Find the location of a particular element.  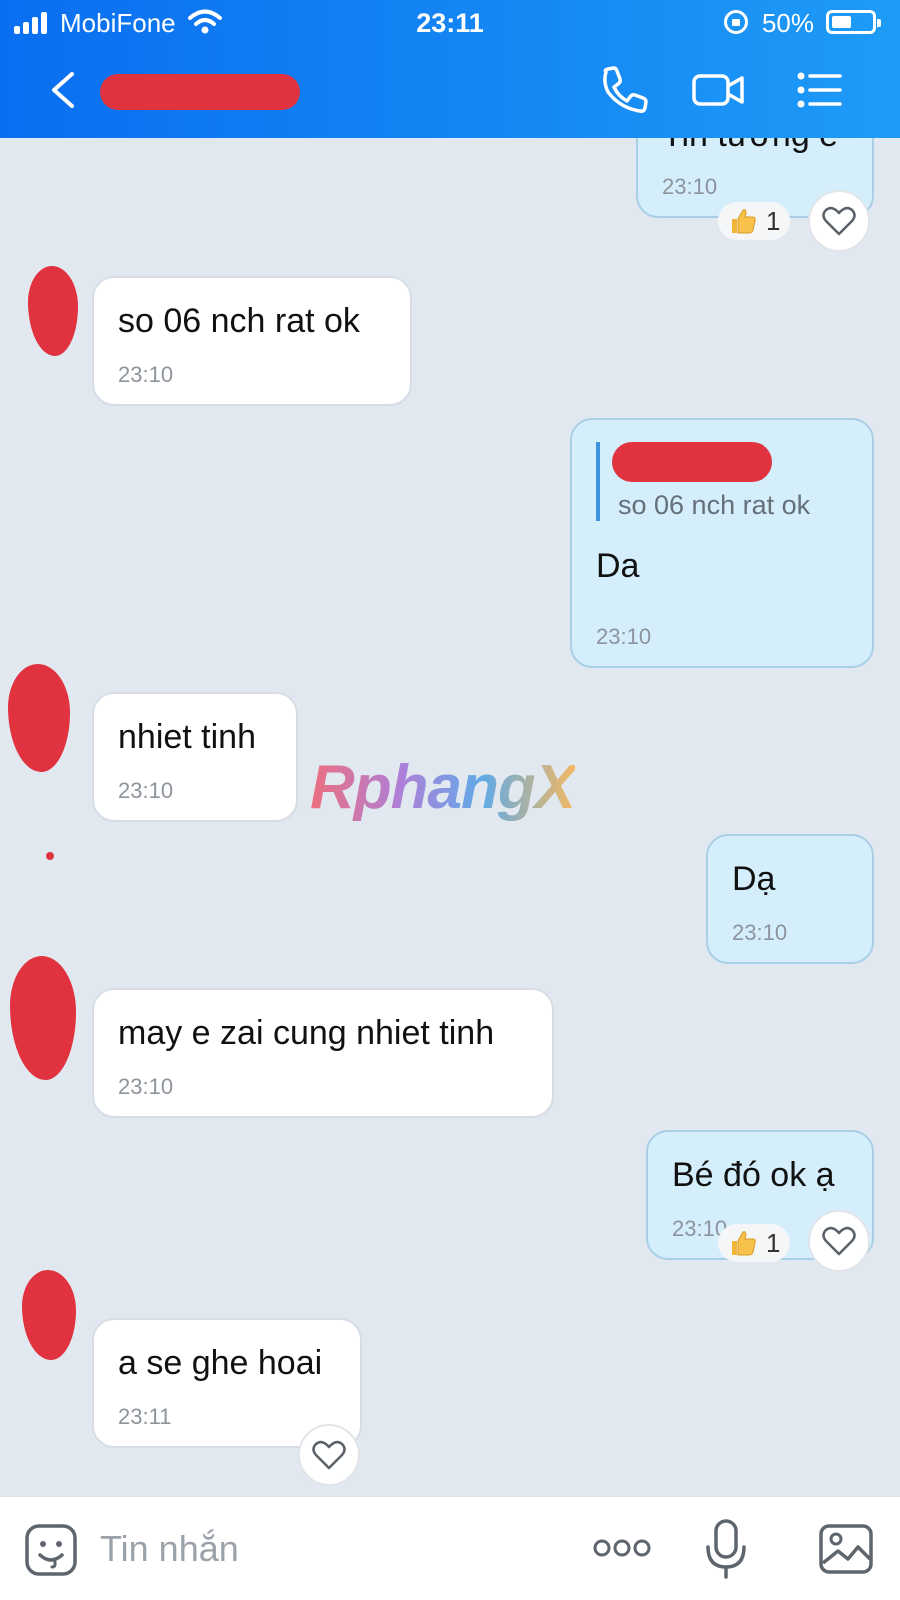

message-input is located at coordinates (320, 1549).